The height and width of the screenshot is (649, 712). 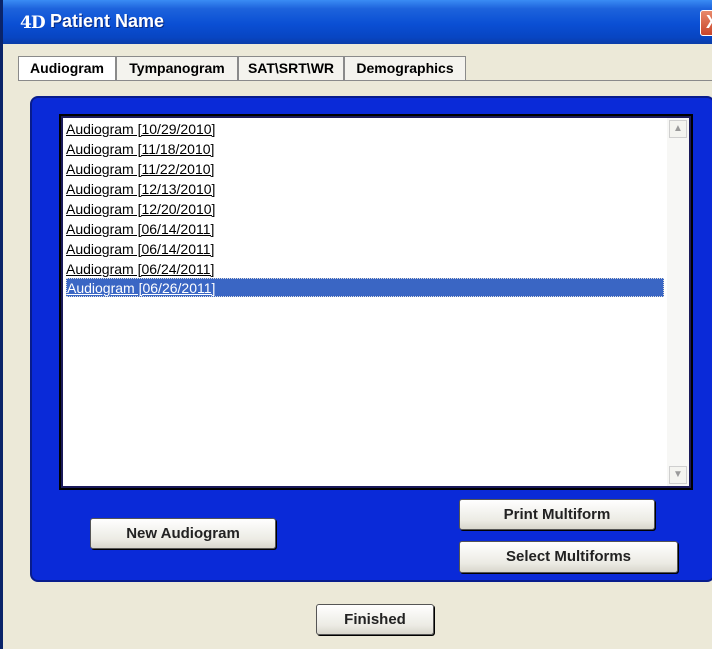 What do you see at coordinates (365, 80) in the screenshot?
I see `tab-divider` at bounding box center [365, 80].